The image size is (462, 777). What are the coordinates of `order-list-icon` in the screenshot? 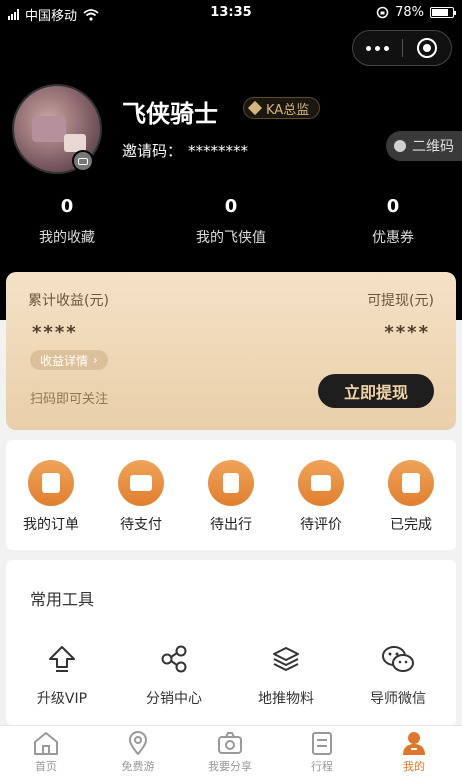 It's located at (51, 483).